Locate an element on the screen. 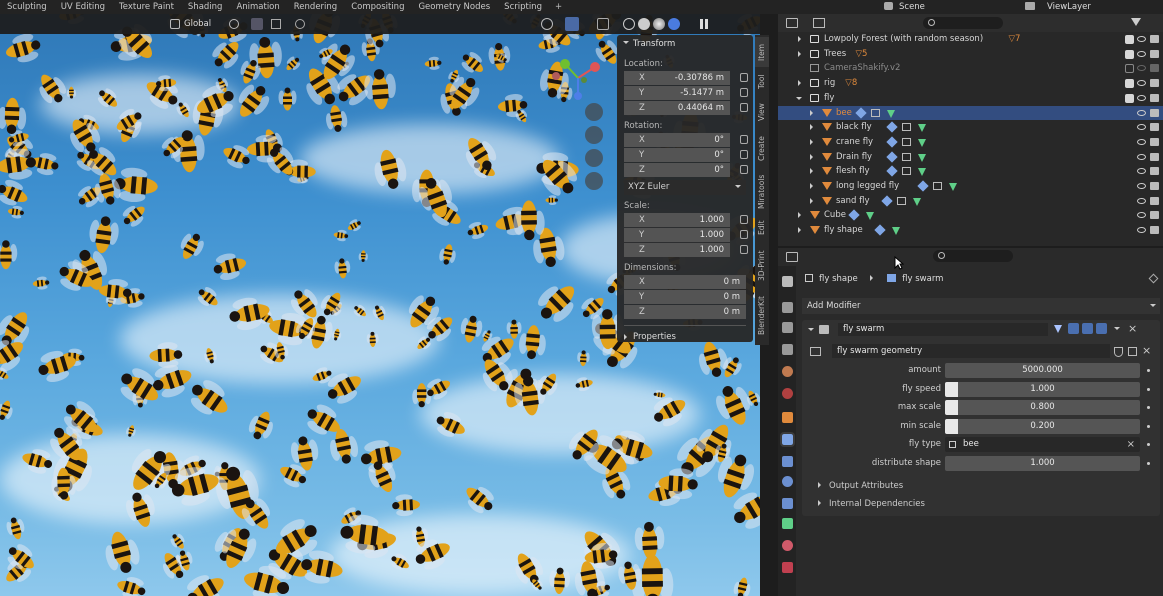 This screenshot has height=596, width=1163. clear-icon: × is located at coordinates (1131, 444).